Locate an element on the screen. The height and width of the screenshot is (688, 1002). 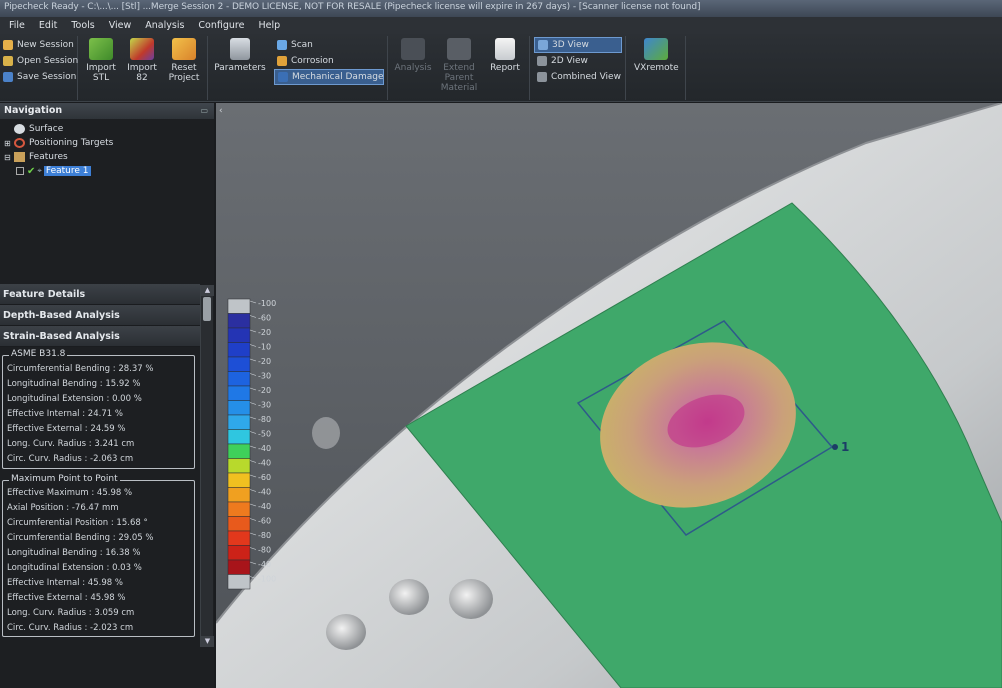
vxremote-button: VXremote is located at coordinates (656, 55).